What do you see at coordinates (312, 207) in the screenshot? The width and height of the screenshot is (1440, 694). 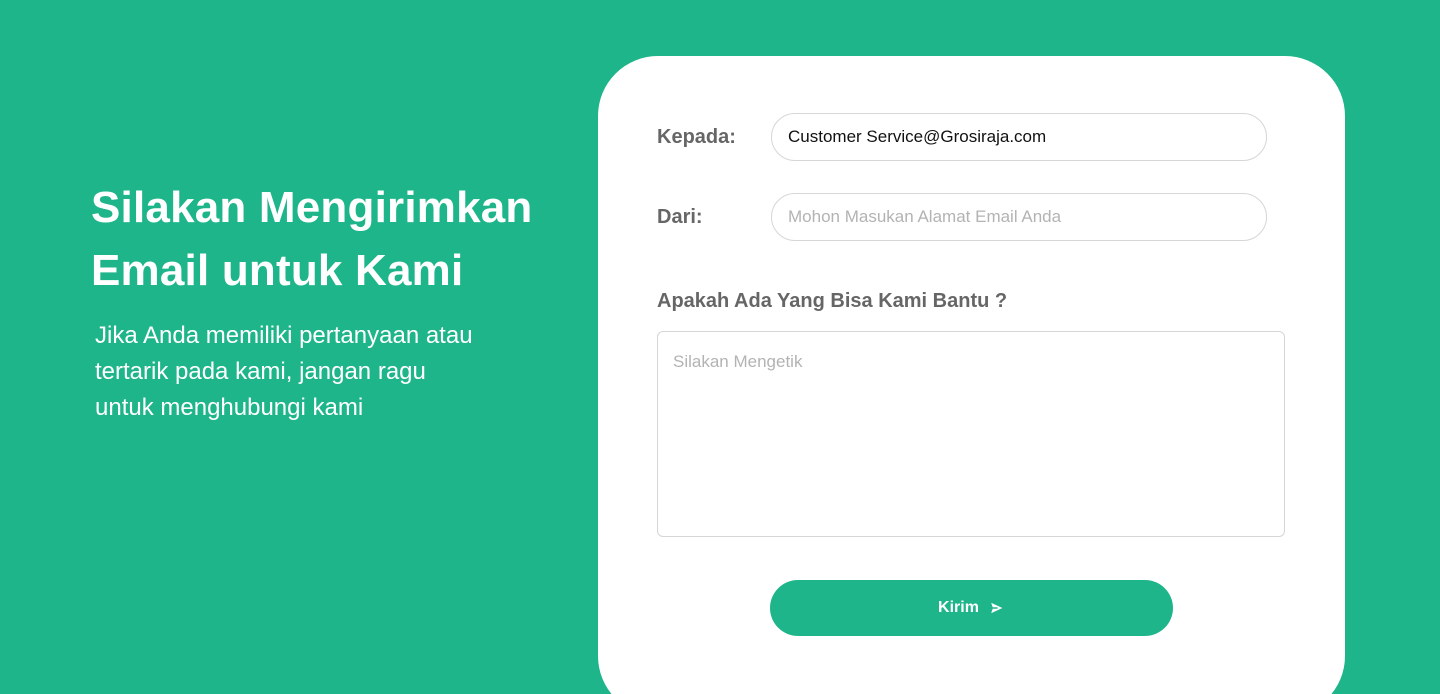 I see `intro-title-line-1: Silakan Mengirimkan` at bounding box center [312, 207].